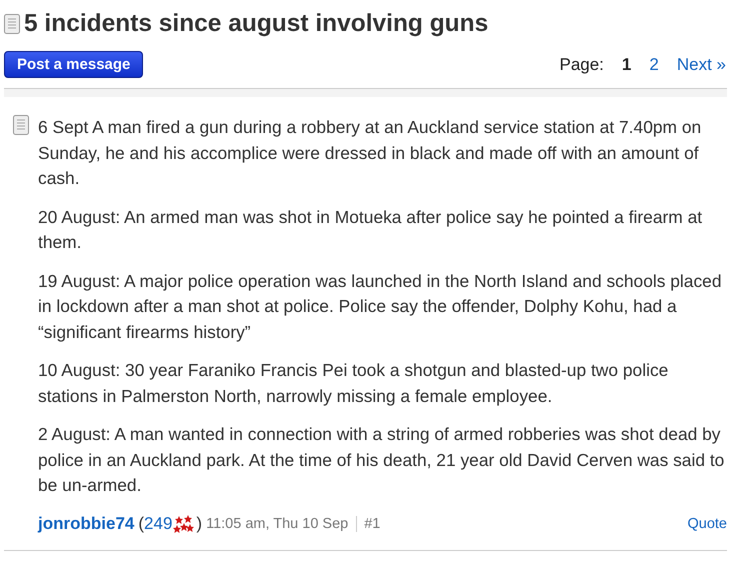 The image size is (747, 577). What do you see at coordinates (354, 383) in the screenshot?
I see `post-paragraph: 10 August: 30 year Faraniko Francis Pei took a shotgun and blasted-up two police stations in Palmerston North, narrowly missing a female employee.` at bounding box center [354, 383].